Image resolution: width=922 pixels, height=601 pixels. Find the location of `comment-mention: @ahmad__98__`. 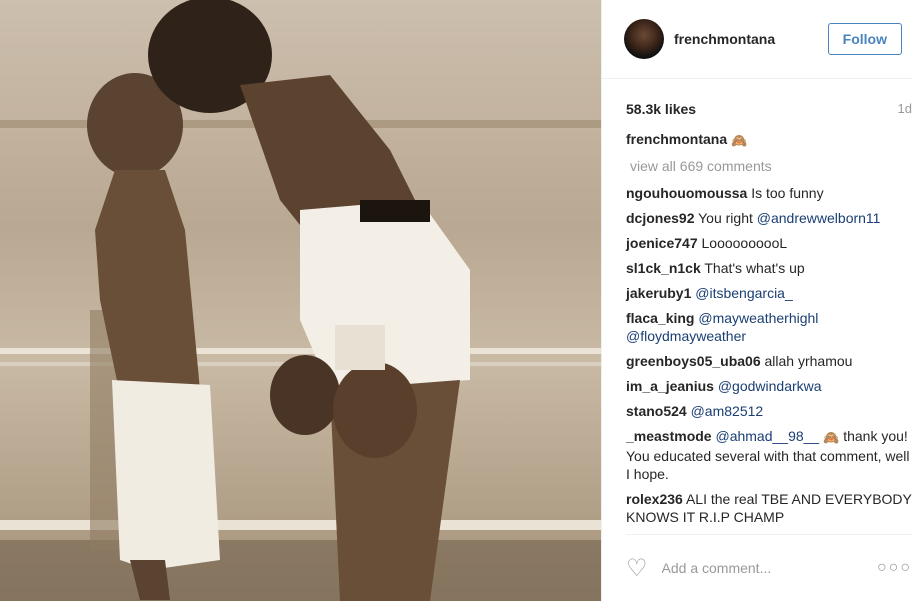

comment-mention: @ahmad__98__ is located at coordinates (767, 436).